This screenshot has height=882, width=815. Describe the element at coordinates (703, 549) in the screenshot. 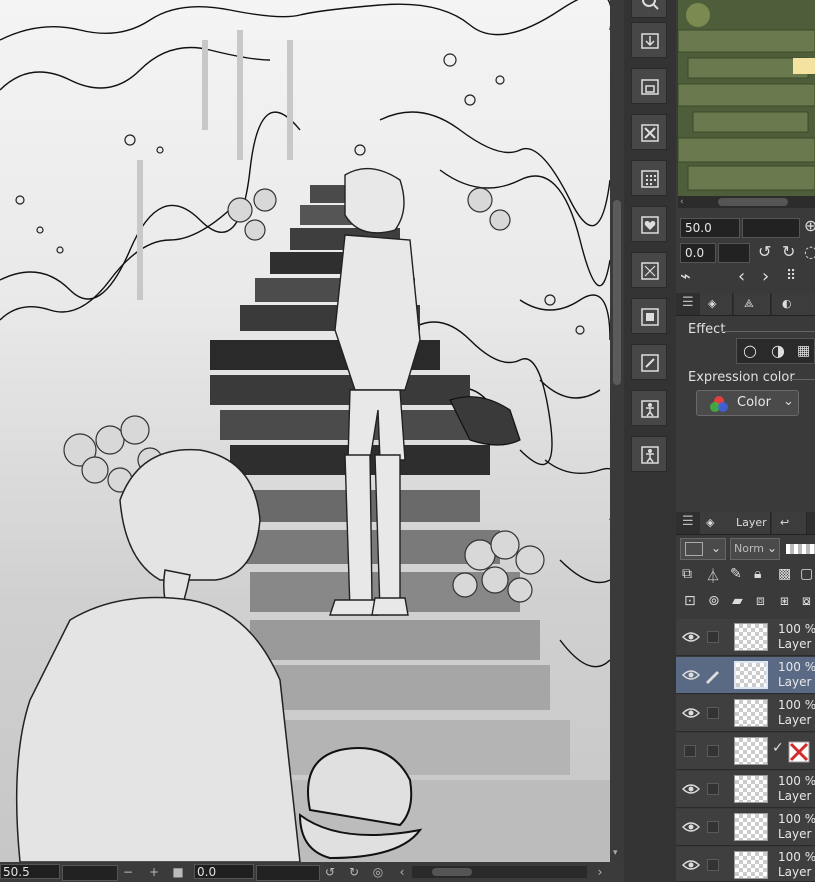

I see `layer-color-select: ⌄` at that location.